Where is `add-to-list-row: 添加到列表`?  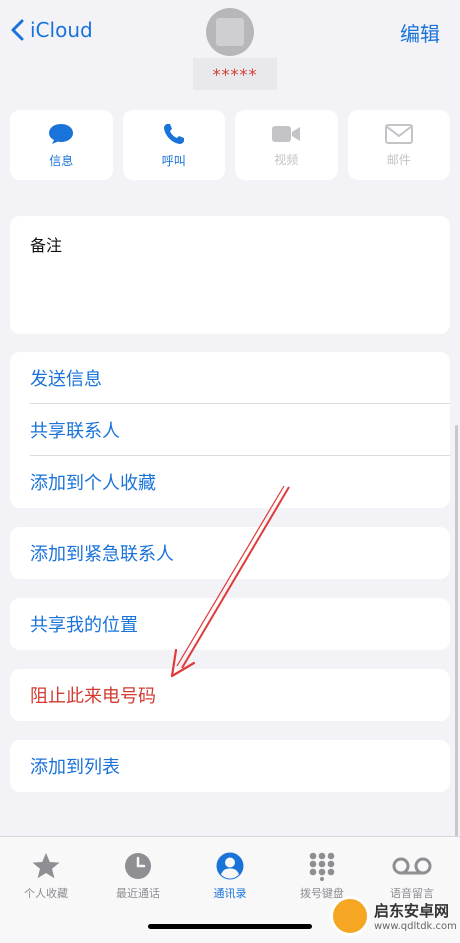
add-to-list-row: 添加到列表 is located at coordinates (230, 766).